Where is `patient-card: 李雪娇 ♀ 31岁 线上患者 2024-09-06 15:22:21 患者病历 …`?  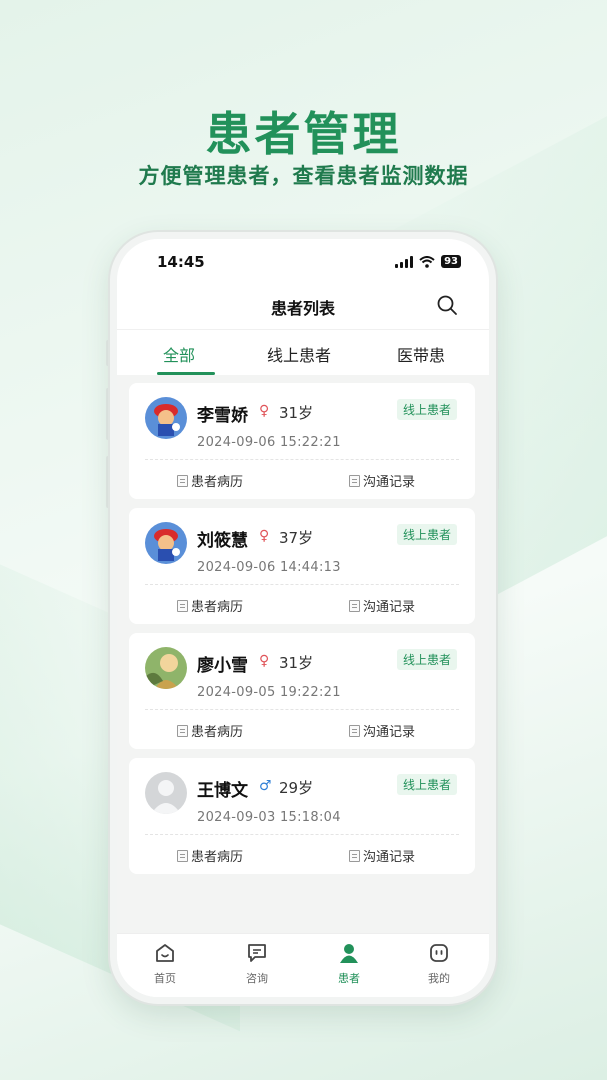 patient-card: 李雪娇 ♀ 31岁 线上患者 2024-09-06 15:22:21 患者病历 … is located at coordinates (302, 441).